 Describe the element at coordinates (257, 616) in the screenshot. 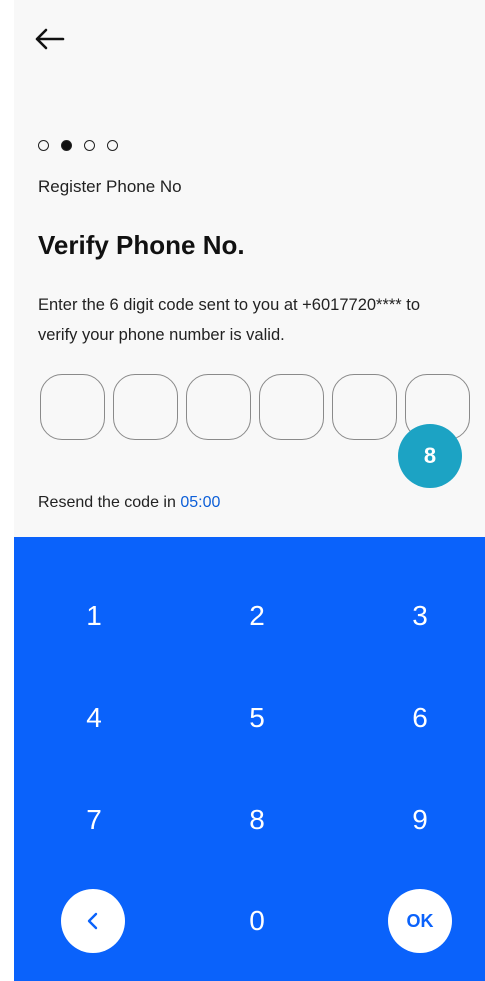

I see `key-2: 2` at that location.